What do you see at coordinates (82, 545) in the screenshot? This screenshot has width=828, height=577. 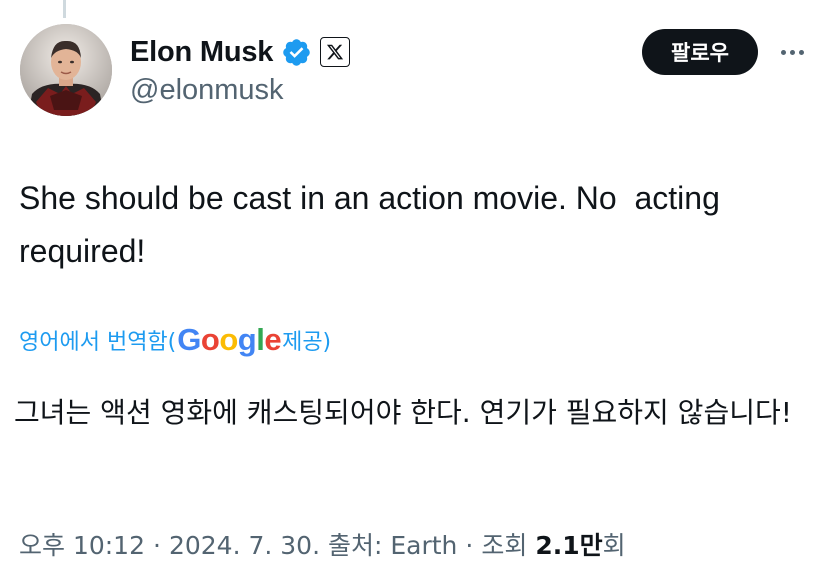 I see `post-time: 오후 10:12` at bounding box center [82, 545].